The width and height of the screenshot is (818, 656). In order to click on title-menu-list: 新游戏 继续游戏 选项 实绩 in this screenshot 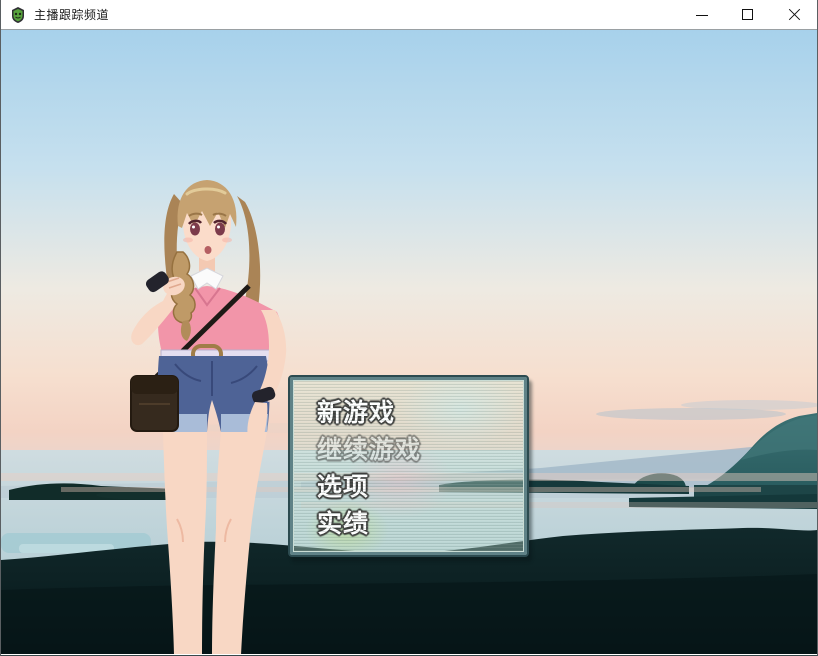, I will do `click(408, 469)`.